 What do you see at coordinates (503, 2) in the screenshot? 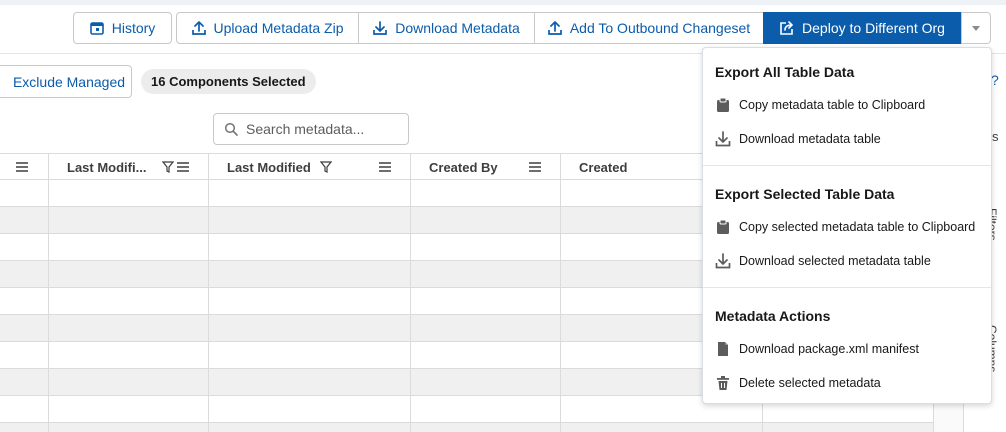
I see `top-strip` at bounding box center [503, 2].